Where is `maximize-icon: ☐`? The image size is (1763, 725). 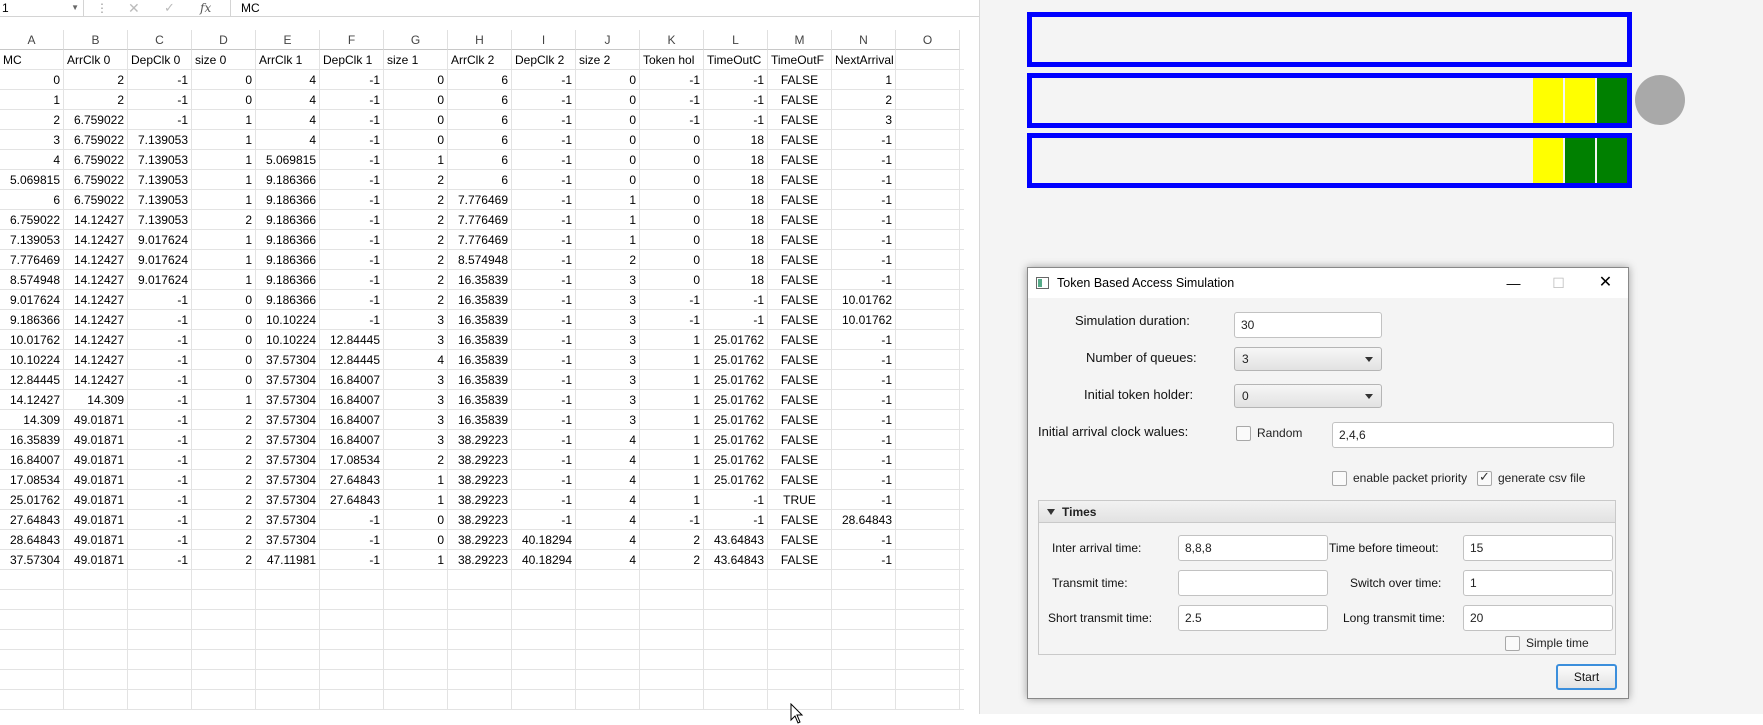 maximize-icon: ☐ is located at coordinates (1558, 283).